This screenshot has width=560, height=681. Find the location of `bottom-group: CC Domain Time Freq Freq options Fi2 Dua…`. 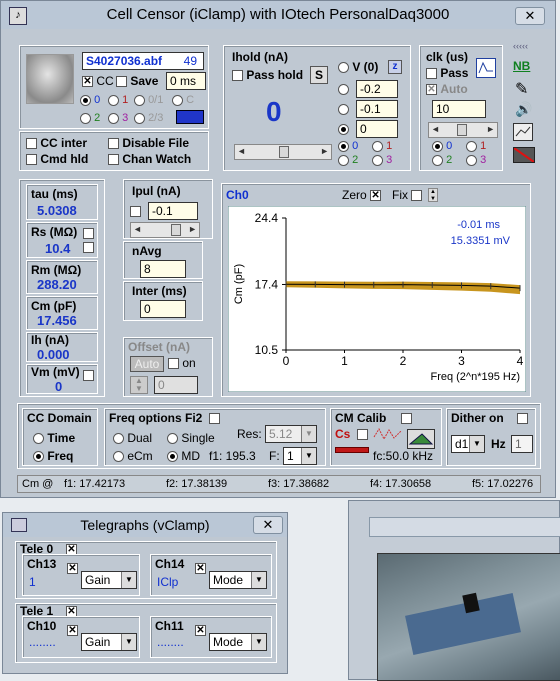

bottom-group: CC Domain Time Freq Freq options Fi2 Dua… is located at coordinates (279, 436).